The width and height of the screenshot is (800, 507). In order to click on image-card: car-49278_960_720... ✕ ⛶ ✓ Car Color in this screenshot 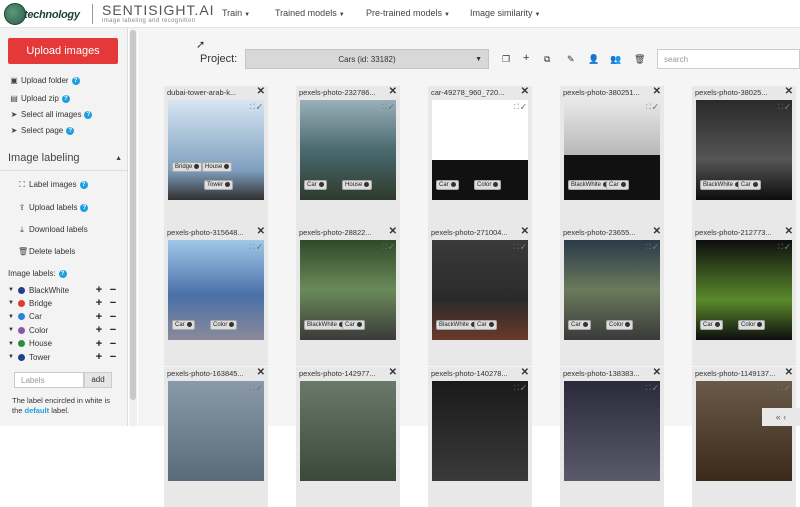, I will do `click(480, 156)`.